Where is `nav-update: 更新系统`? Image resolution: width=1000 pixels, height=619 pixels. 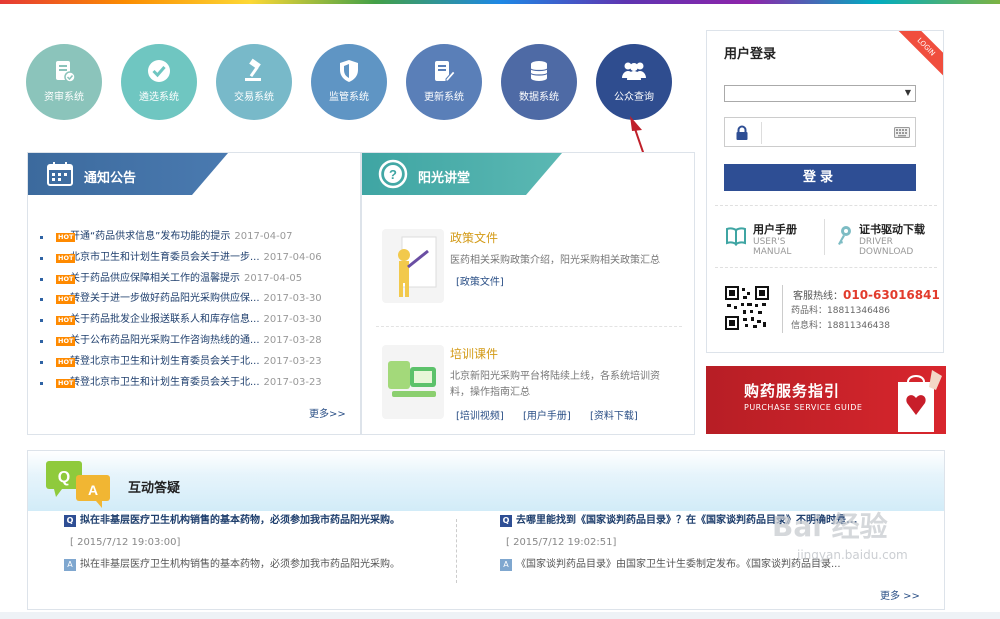 nav-update: 更新系统 is located at coordinates (444, 82).